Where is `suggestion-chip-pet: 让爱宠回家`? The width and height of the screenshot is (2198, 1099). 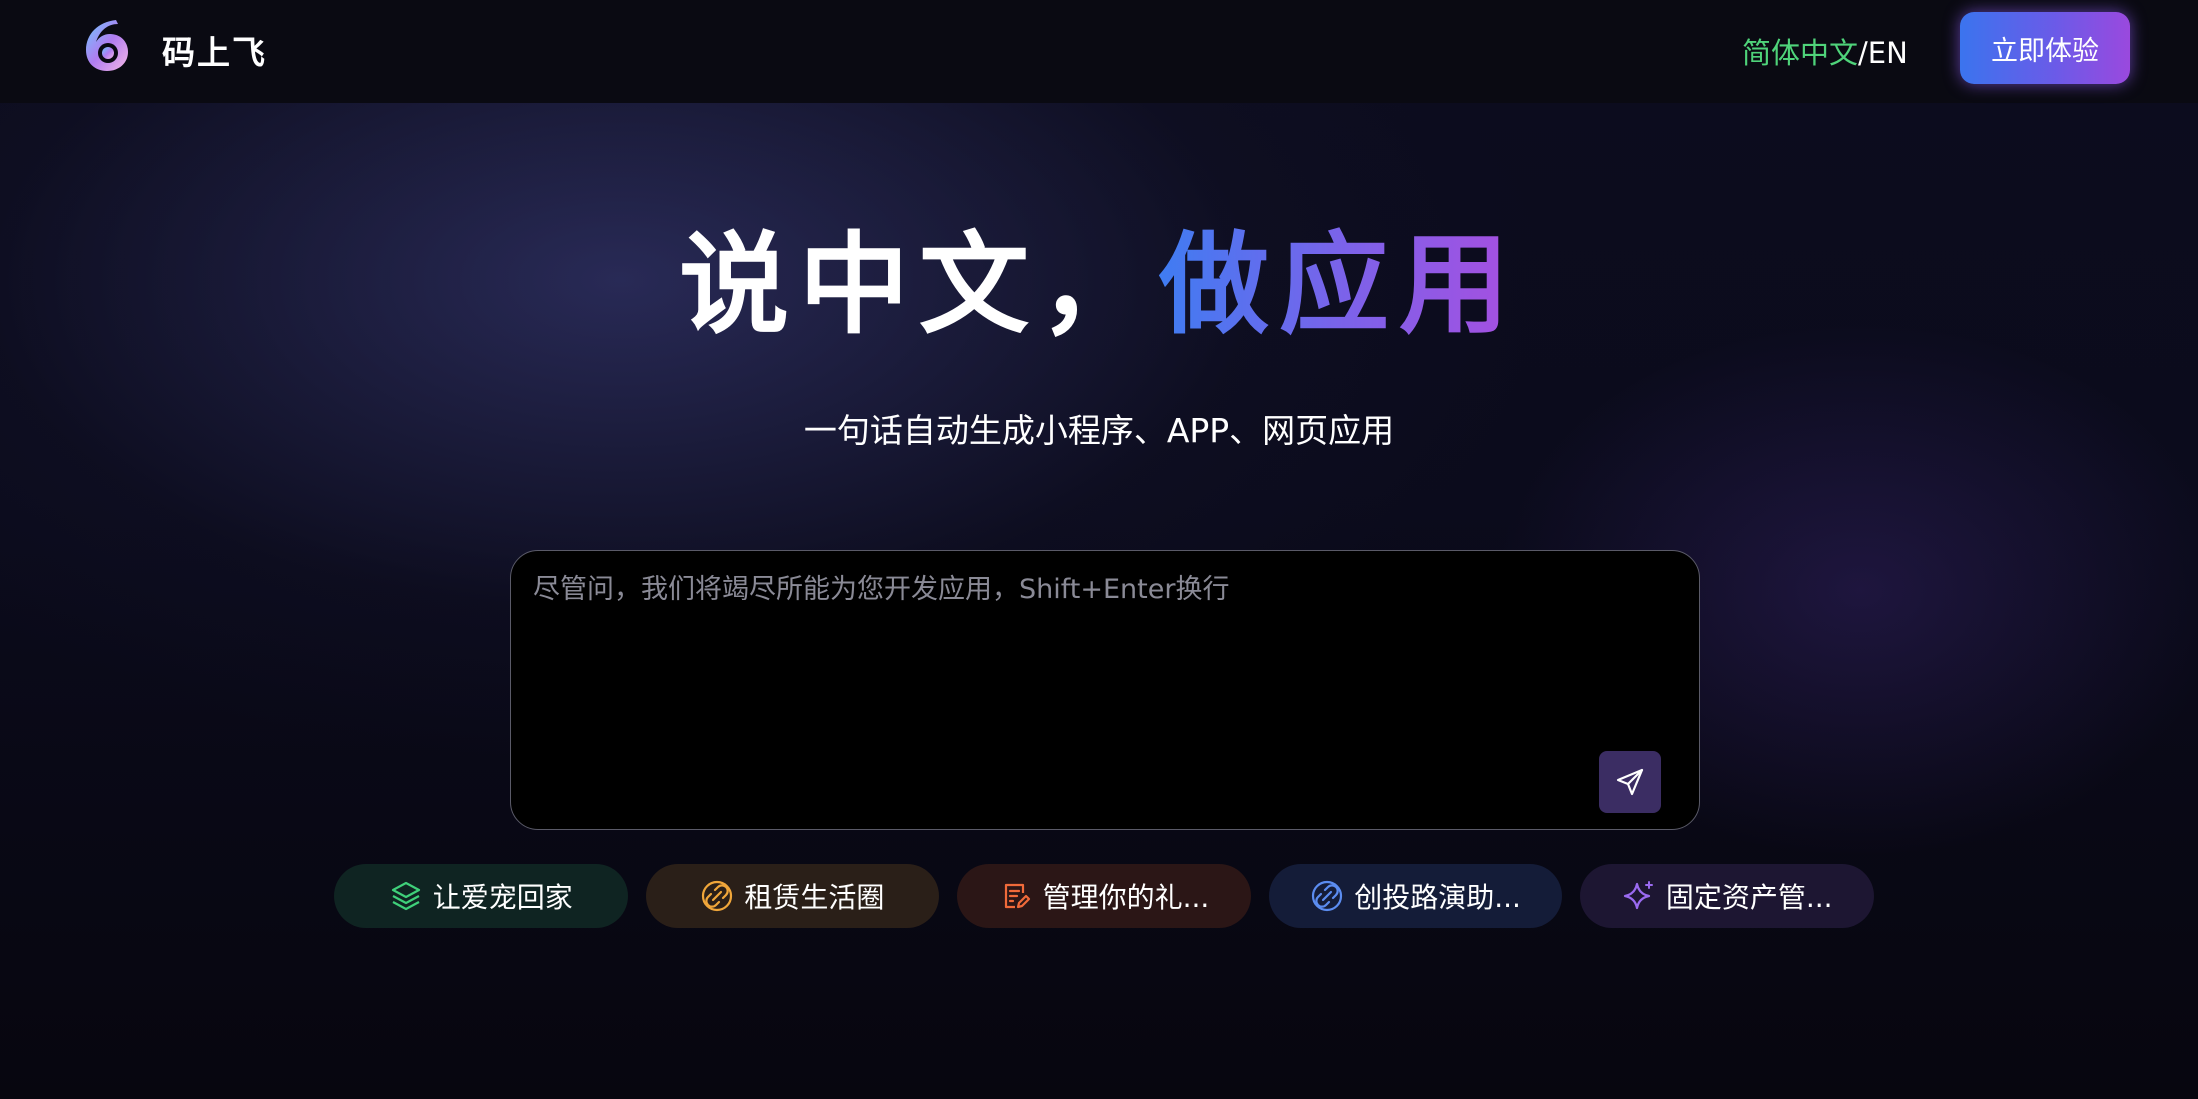
suggestion-chip-pet: 让爱宠回家 is located at coordinates (481, 896).